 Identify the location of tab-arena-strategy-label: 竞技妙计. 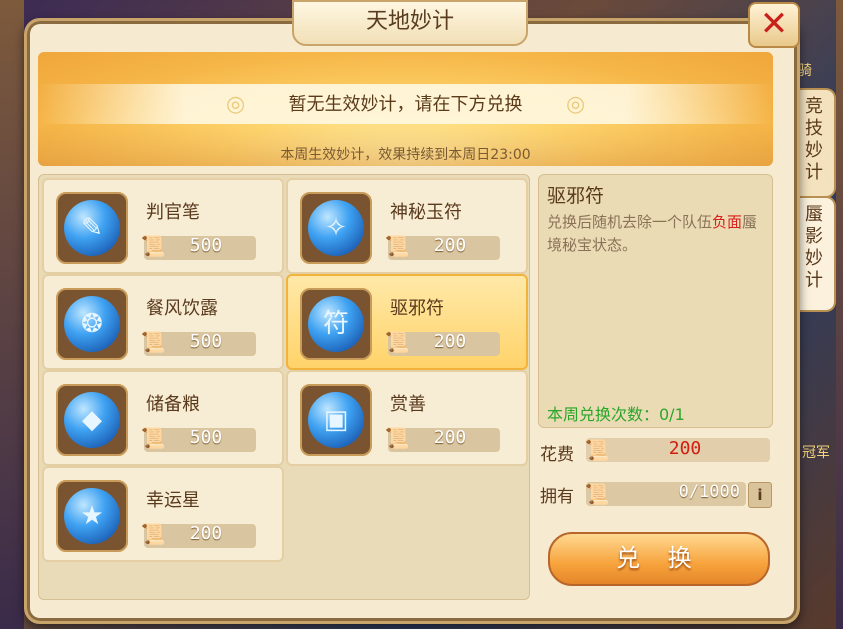
(814, 139).